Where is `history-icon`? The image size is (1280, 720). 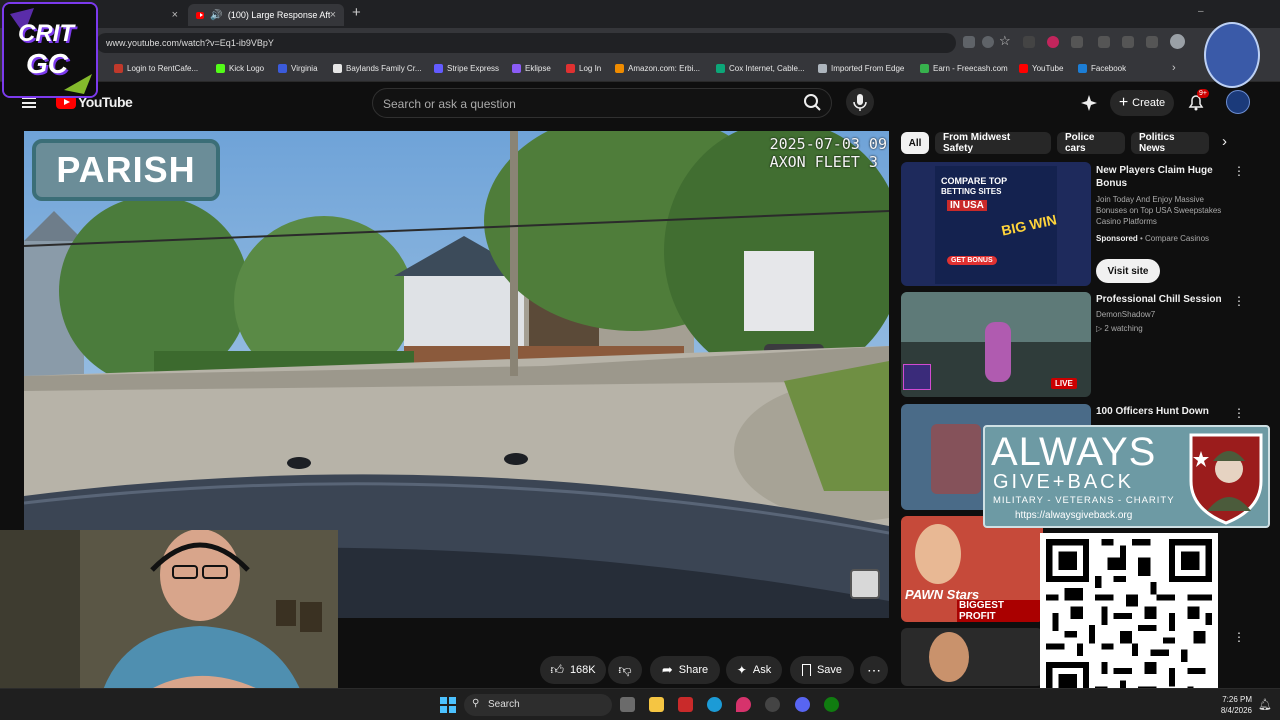
history-icon is located at coordinates (1152, 42).